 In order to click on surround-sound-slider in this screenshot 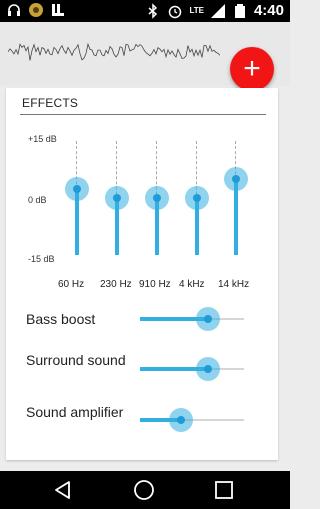, I will do `click(192, 369)`.